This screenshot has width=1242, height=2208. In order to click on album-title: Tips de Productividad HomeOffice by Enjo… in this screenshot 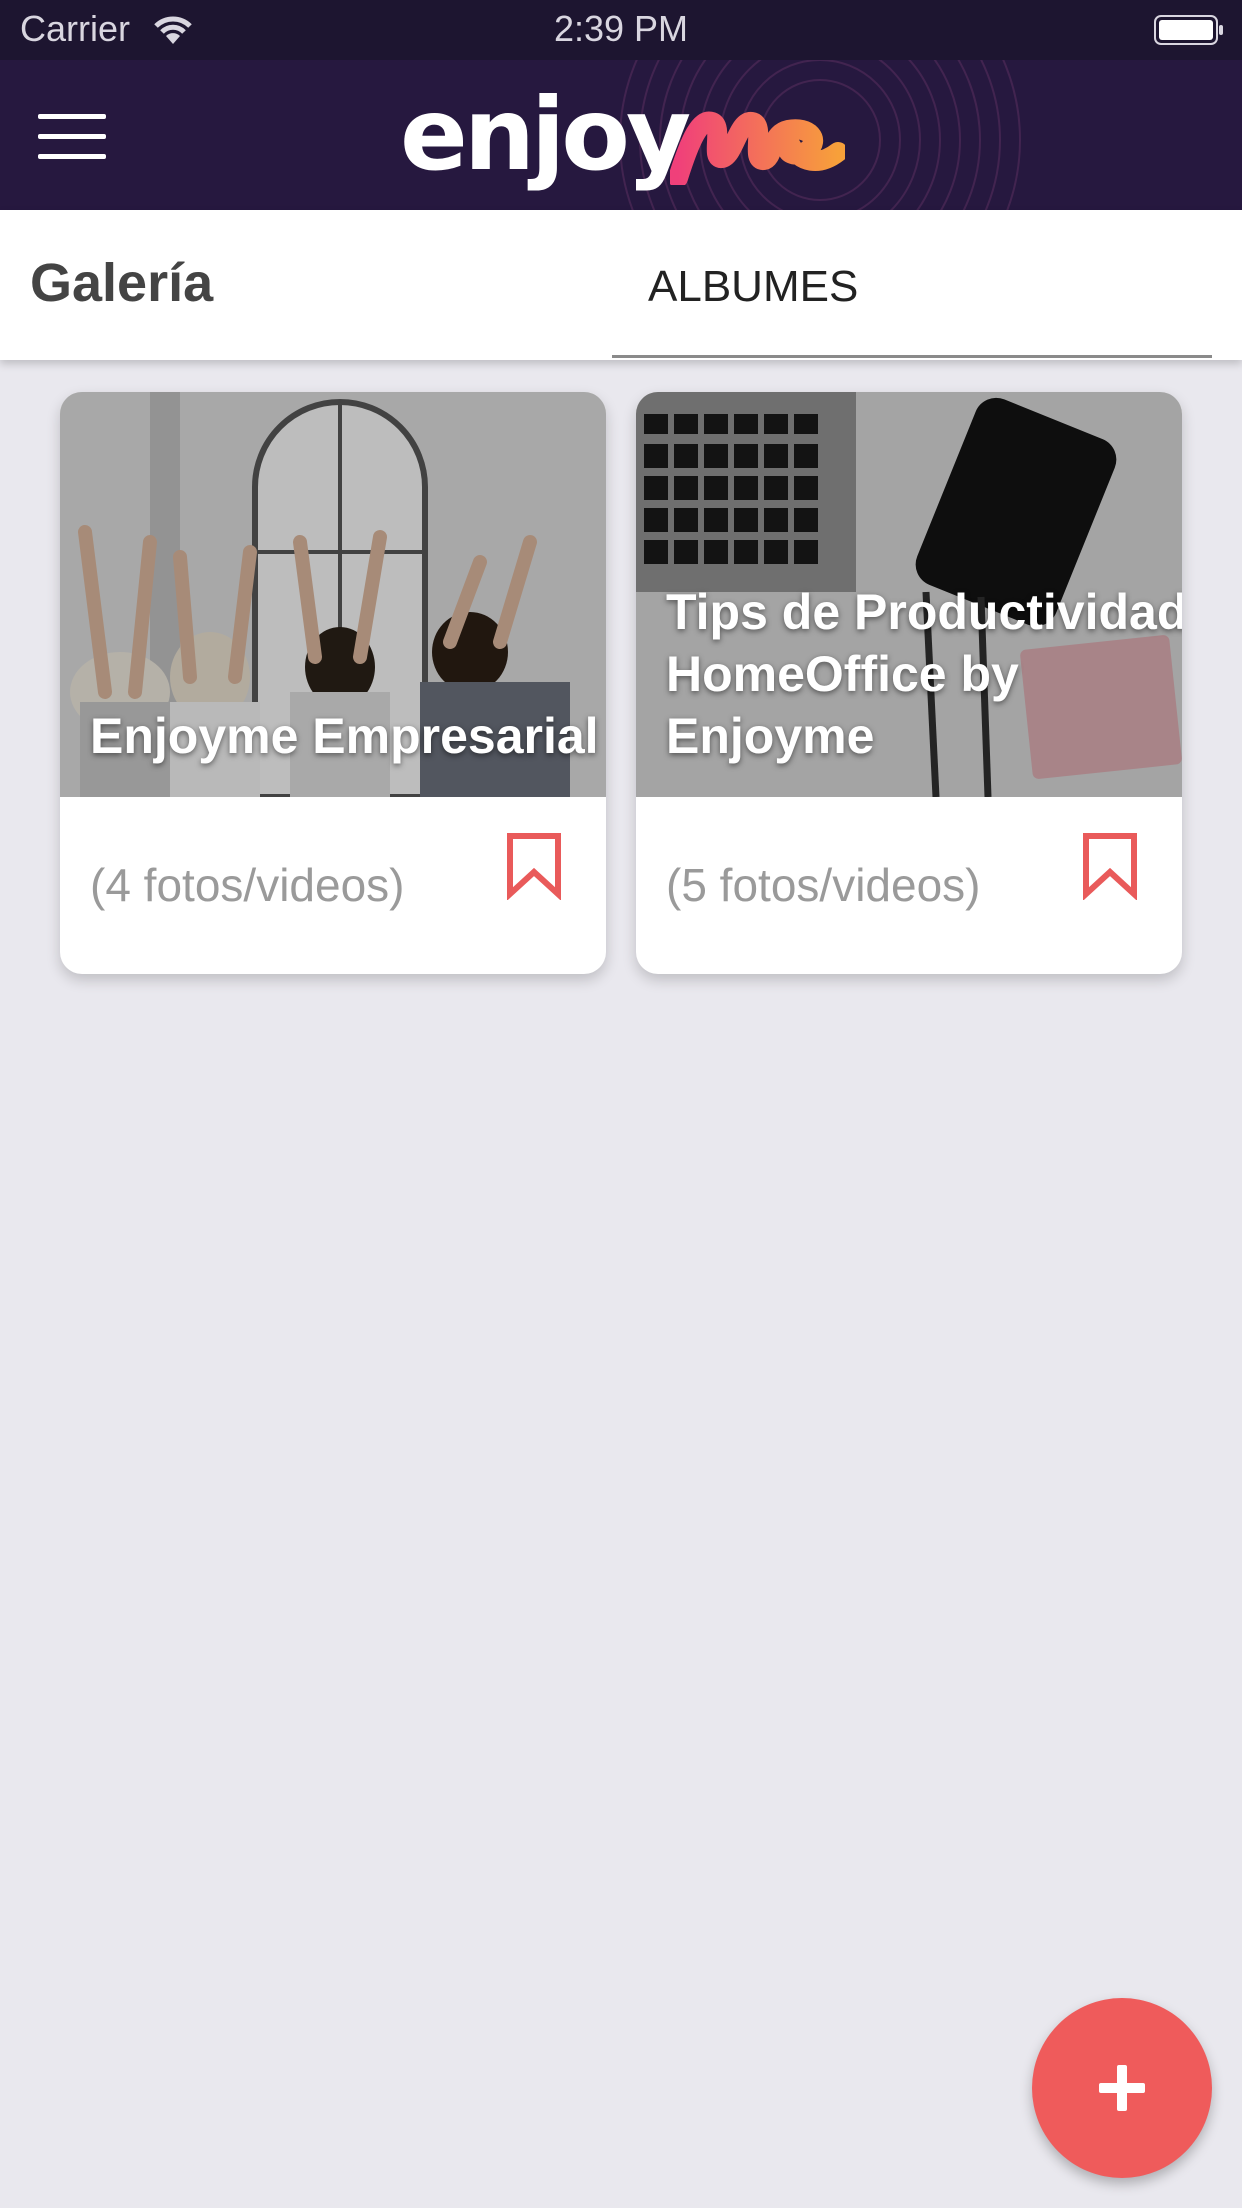, I will do `click(924, 674)`.